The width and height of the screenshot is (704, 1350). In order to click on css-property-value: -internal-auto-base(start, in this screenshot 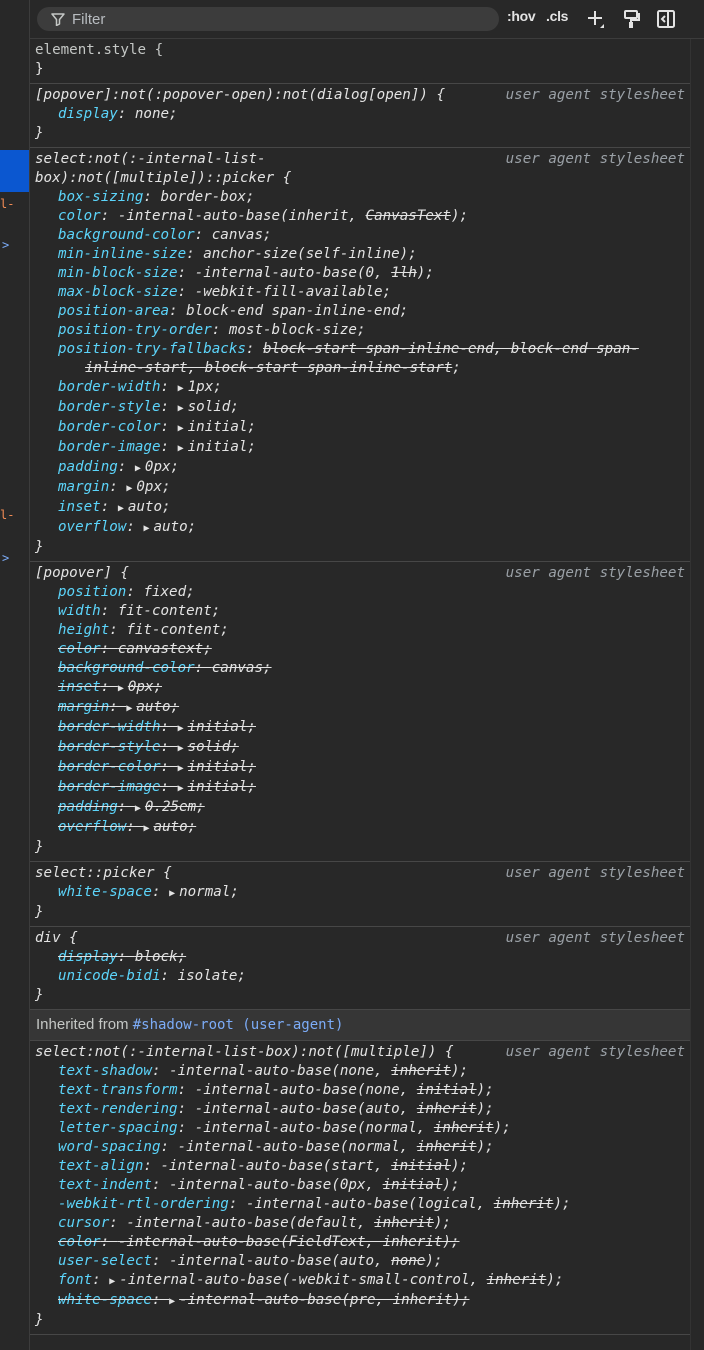, I will do `click(276, 1166)`.